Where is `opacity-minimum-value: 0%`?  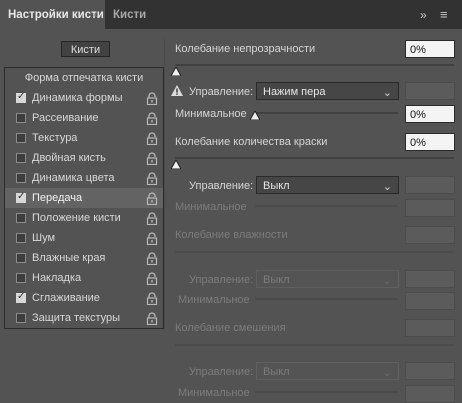
opacity-minimum-value: 0% is located at coordinates (430, 114).